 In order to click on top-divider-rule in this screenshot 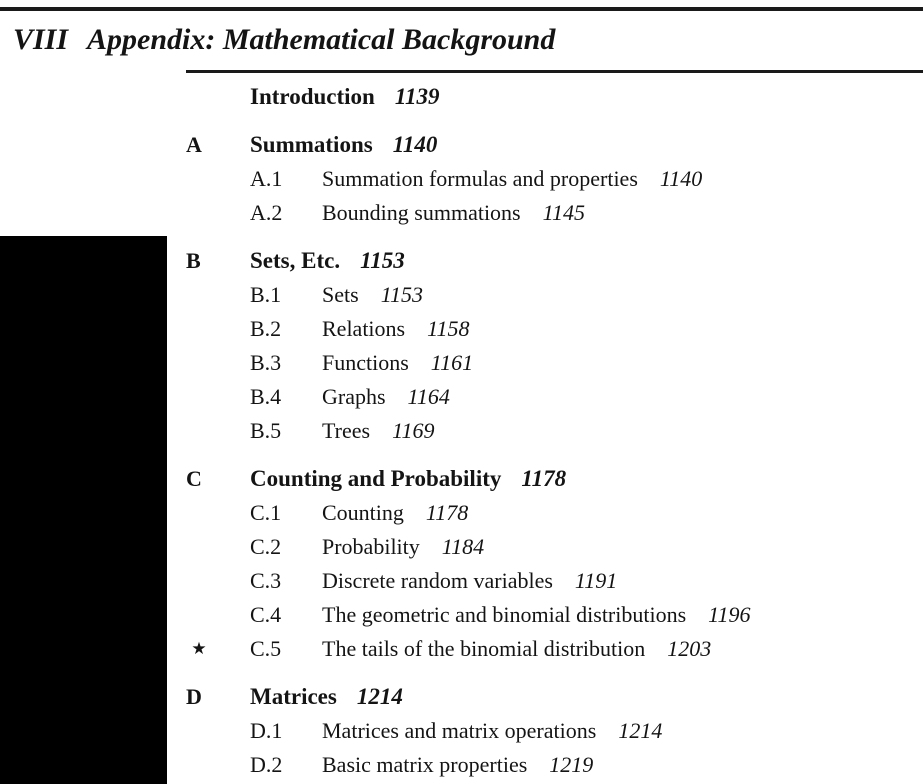, I will do `click(461, 9)`.